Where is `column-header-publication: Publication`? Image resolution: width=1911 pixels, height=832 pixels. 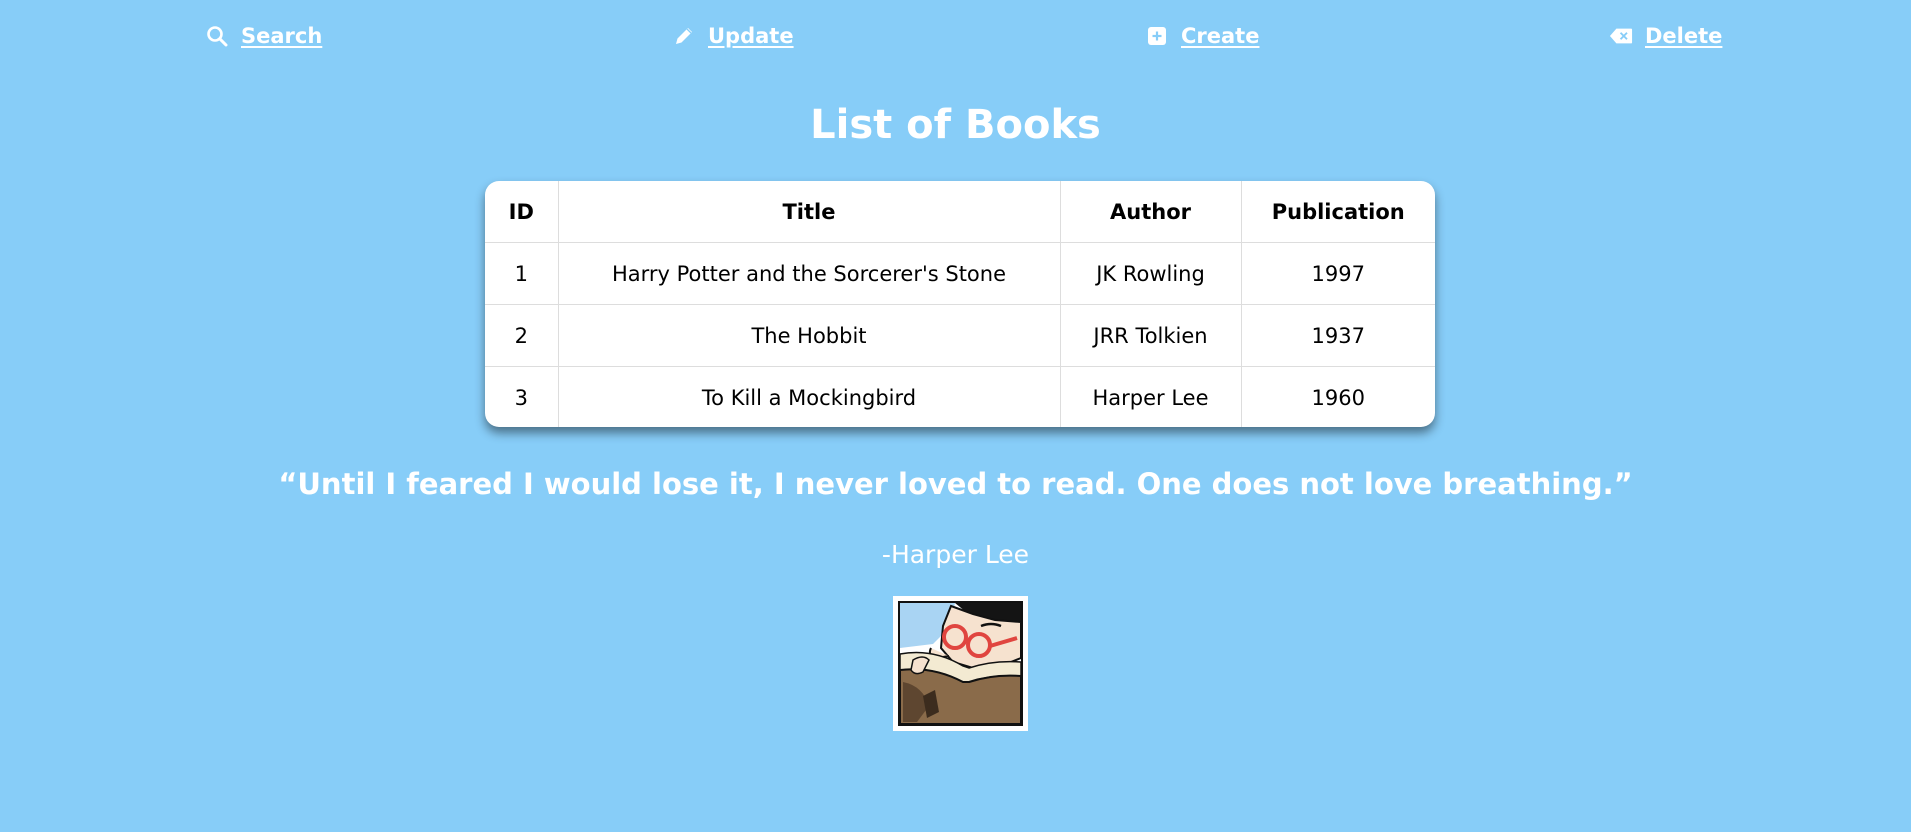 column-header-publication: Publication is located at coordinates (1338, 212).